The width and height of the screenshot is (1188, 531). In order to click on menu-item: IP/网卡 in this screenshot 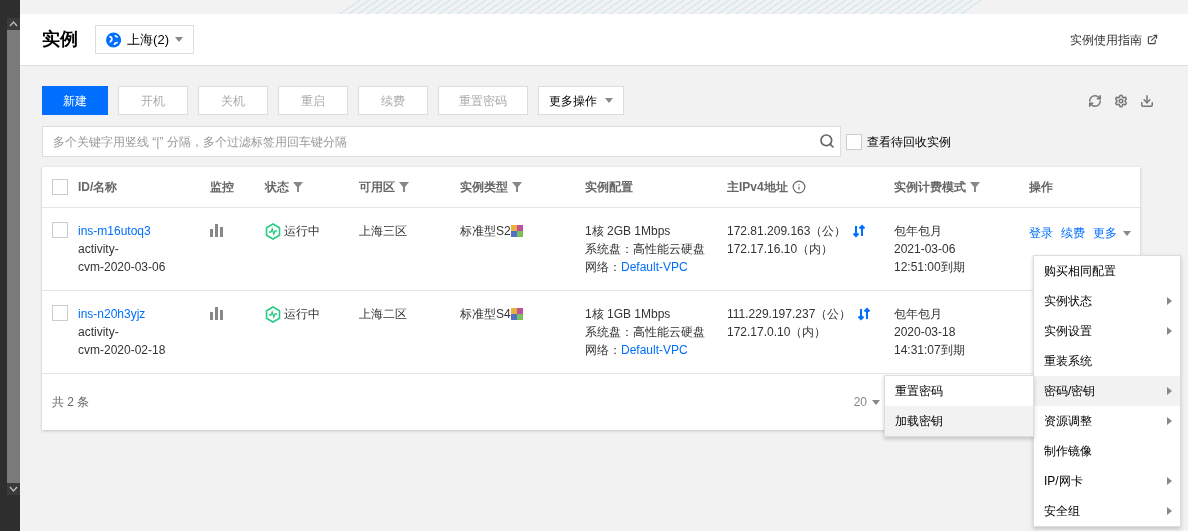, I will do `click(1107, 481)`.